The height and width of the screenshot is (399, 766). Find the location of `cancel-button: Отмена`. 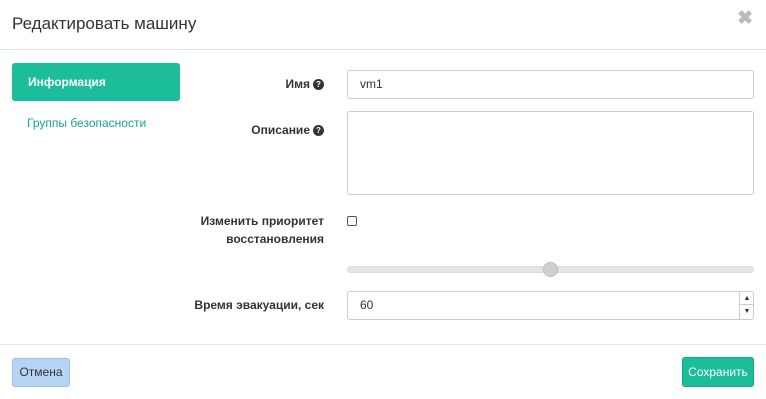

cancel-button: Отмена is located at coordinates (41, 372).